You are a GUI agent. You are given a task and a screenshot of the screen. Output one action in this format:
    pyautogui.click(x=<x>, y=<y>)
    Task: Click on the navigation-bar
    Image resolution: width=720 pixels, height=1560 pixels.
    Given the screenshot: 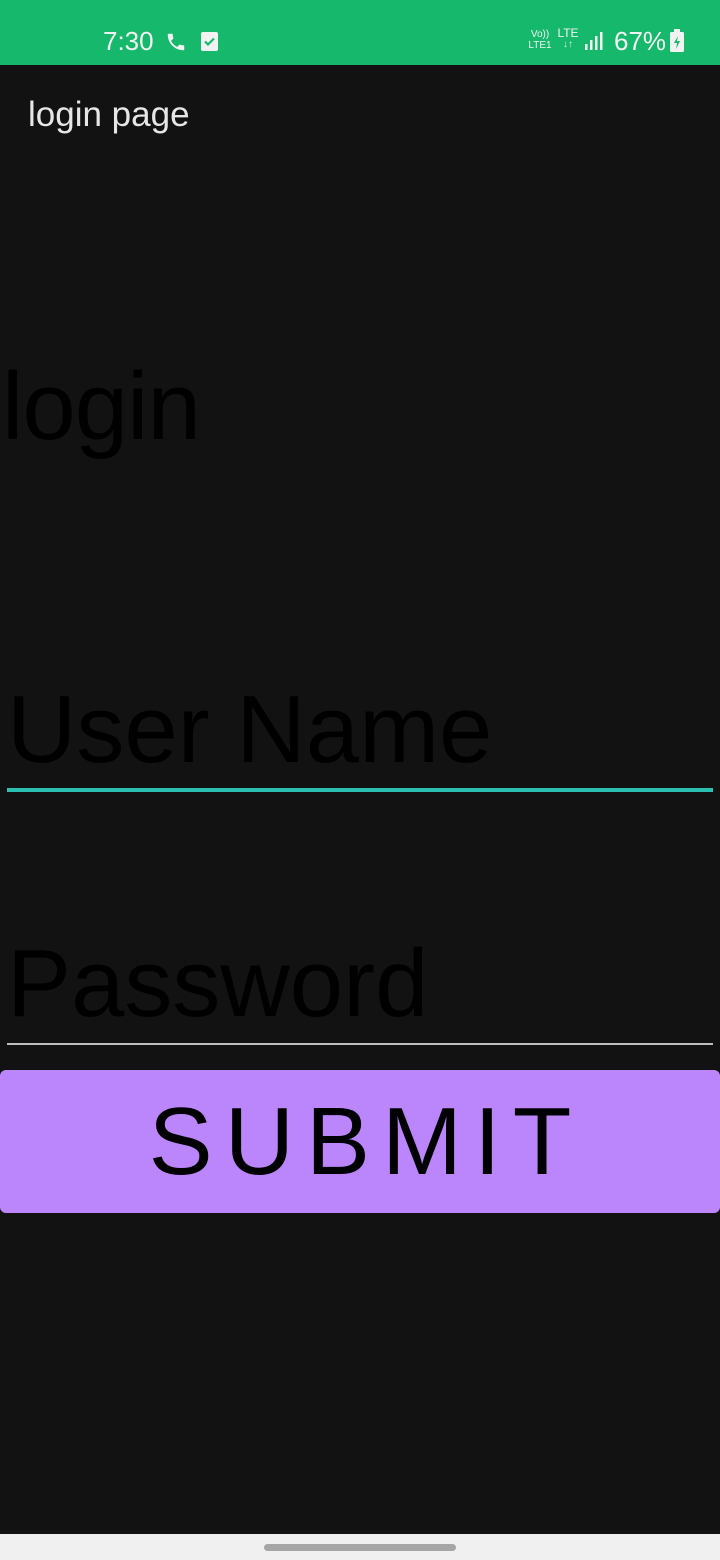 What is the action you would take?
    pyautogui.click(x=360, y=1547)
    